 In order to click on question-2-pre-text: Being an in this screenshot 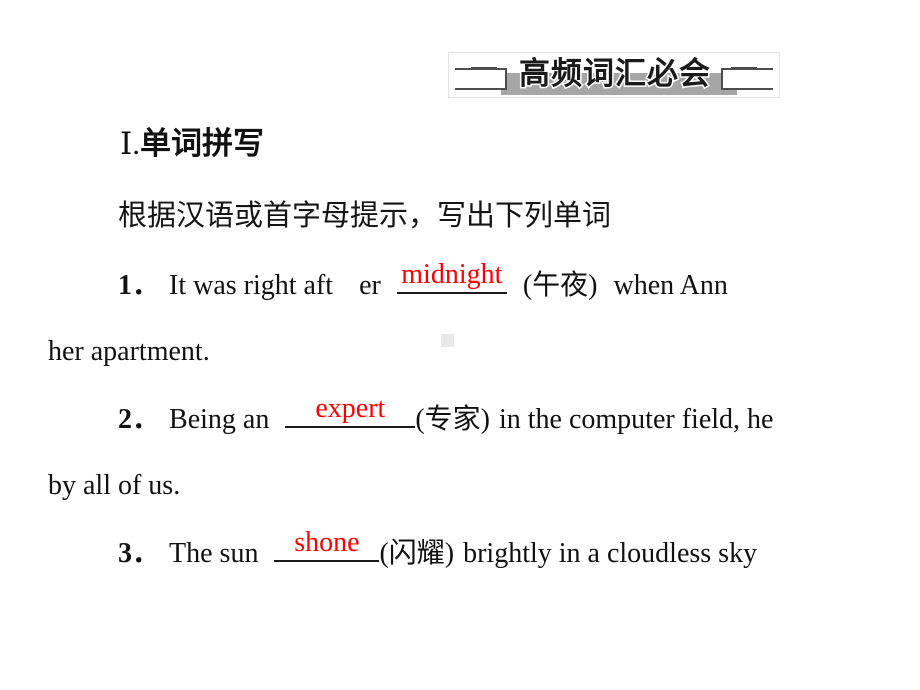, I will do `click(219, 419)`.